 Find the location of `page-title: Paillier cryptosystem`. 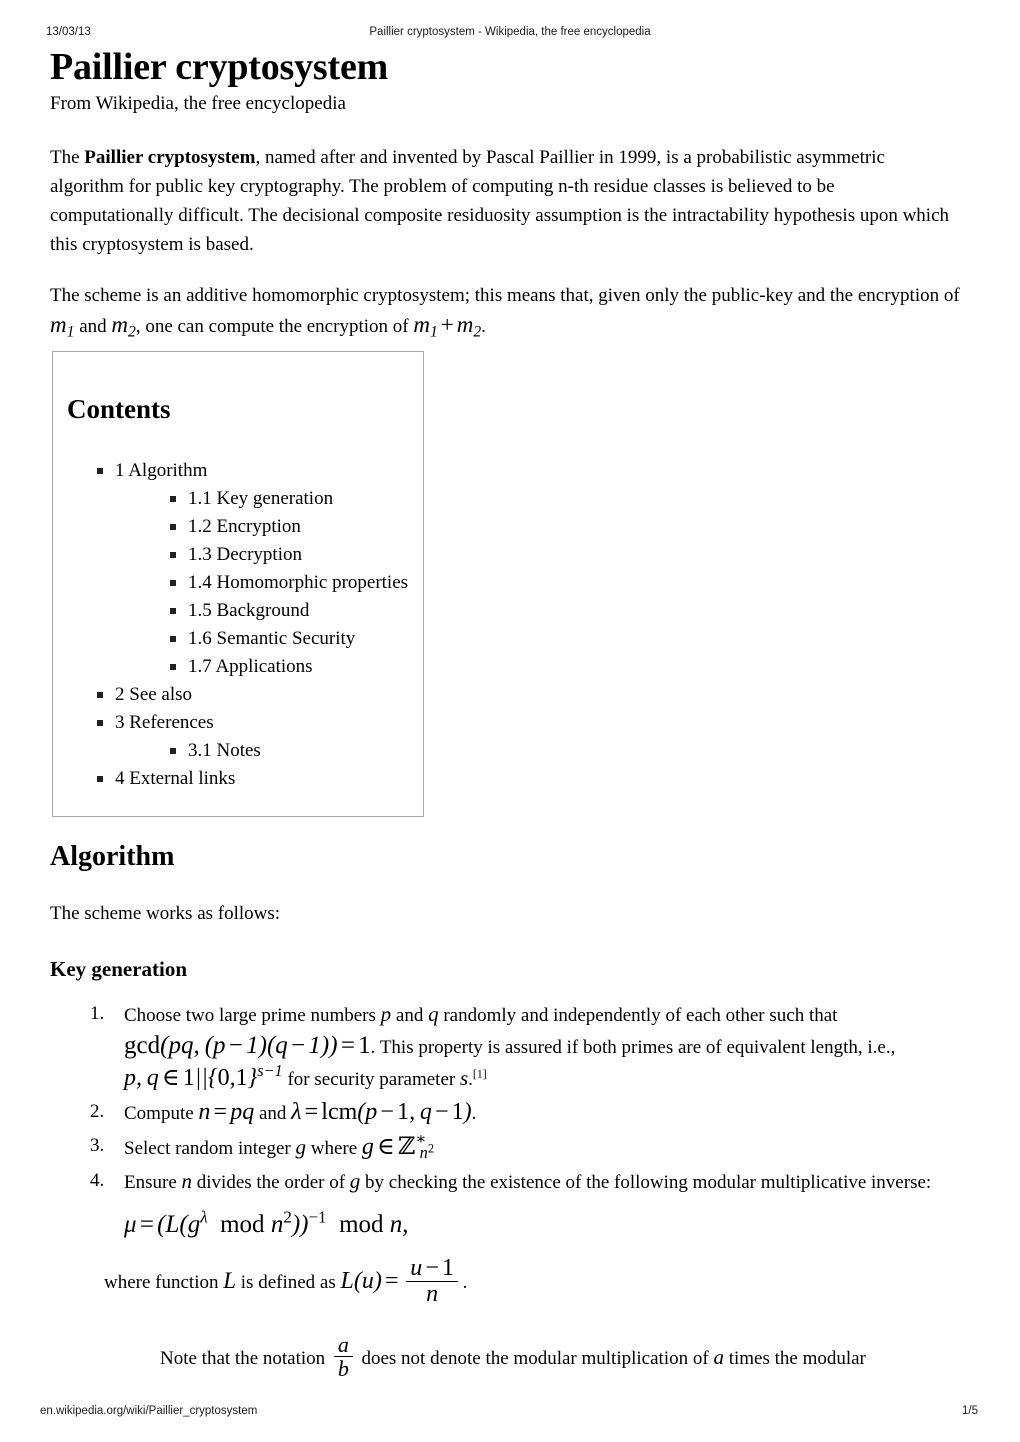

page-title: Paillier cryptosystem is located at coordinates (219, 67).